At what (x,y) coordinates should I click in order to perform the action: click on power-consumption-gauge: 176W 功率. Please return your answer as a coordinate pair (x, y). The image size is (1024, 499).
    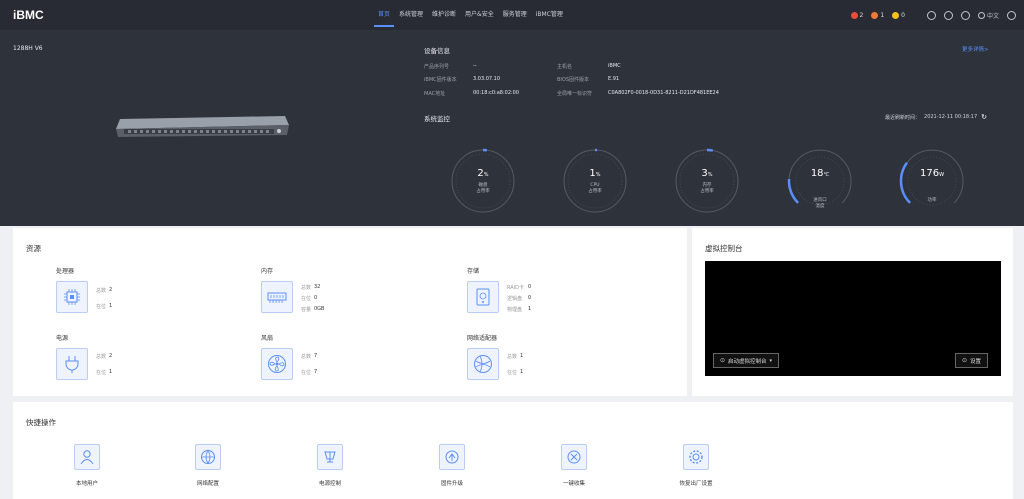
    Looking at the image, I should click on (932, 181).